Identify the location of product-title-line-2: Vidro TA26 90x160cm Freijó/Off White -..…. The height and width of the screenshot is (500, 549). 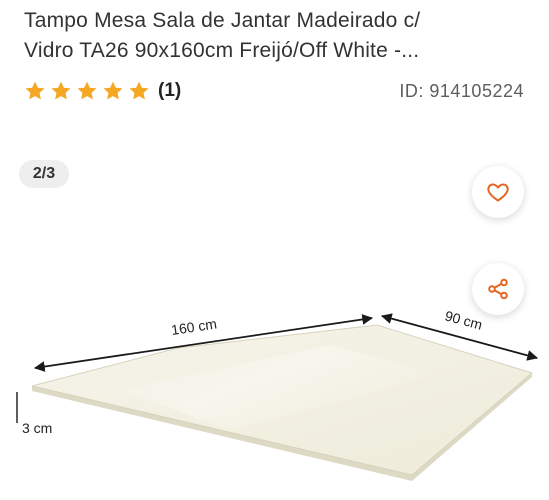
(222, 50).